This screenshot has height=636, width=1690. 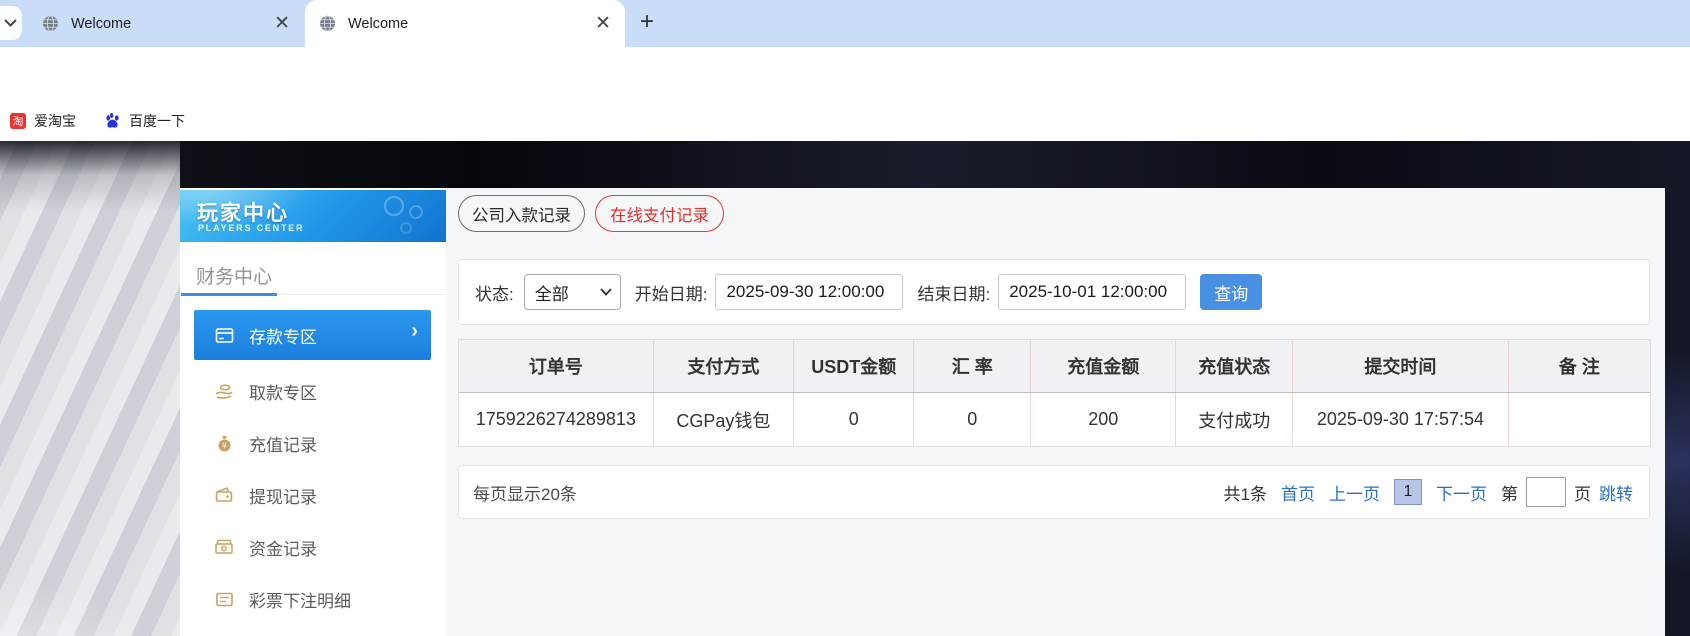 What do you see at coordinates (224, 547) in the screenshot?
I see `cash-icon` at bounding box center [224, 547].